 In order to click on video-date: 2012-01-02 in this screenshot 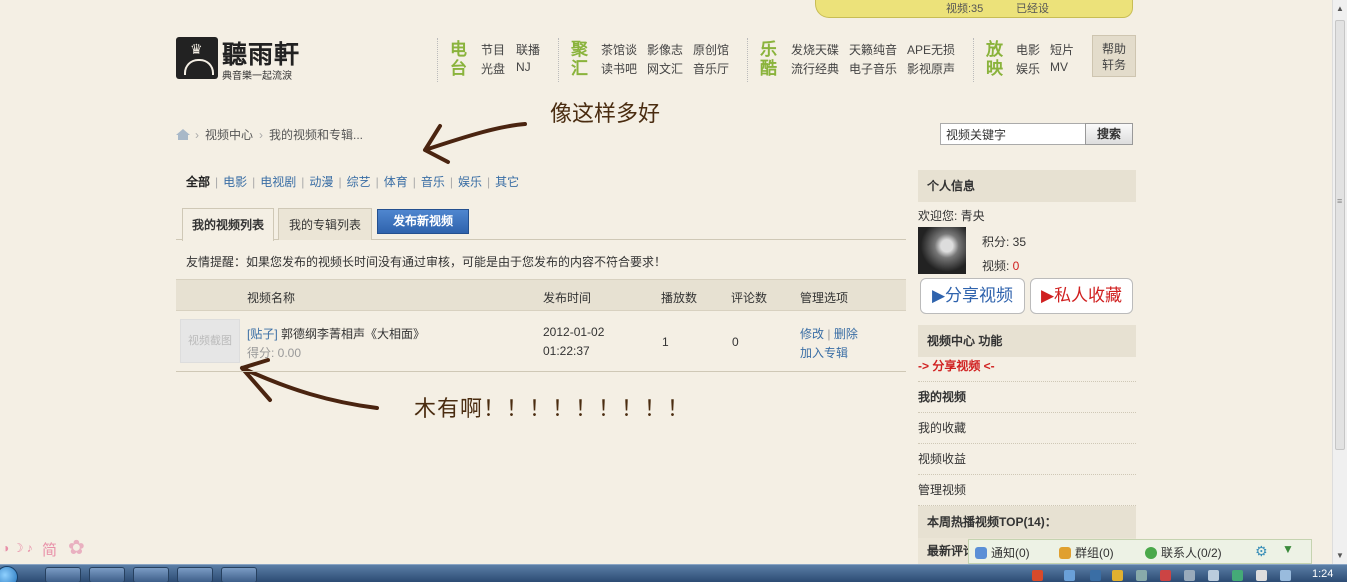, I will do `click(574, 332)`.